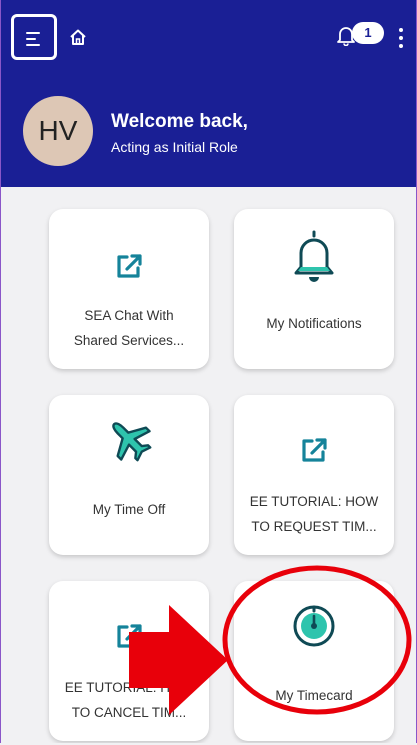 This screenshot has width=417, height=745. Describe the element at coordinates (314, 256) in the screenshot. I see `bell-icon` at that location.